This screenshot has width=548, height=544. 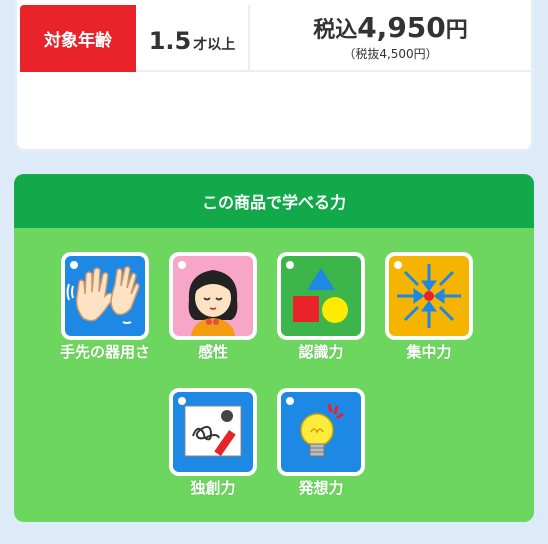 I want to click on focus-arrows-icon, so click(x=429, y=296).